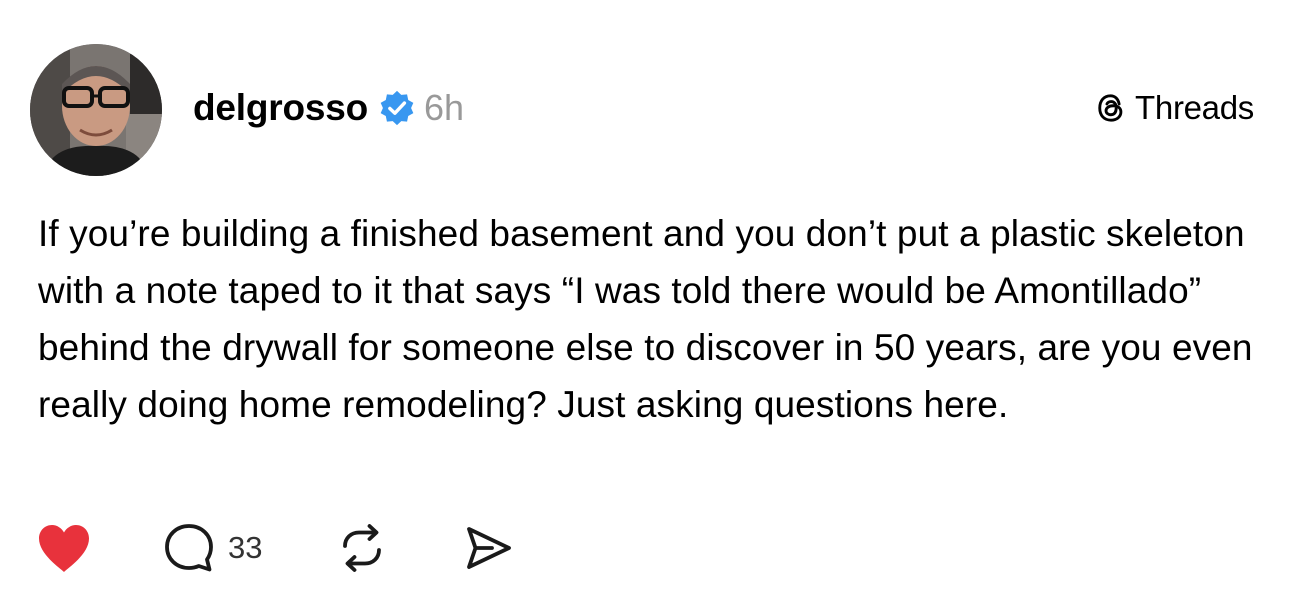  Describe the element at coordinates (444, 107) in the screenshot. I see `post-timestamp: 6h` at that location.